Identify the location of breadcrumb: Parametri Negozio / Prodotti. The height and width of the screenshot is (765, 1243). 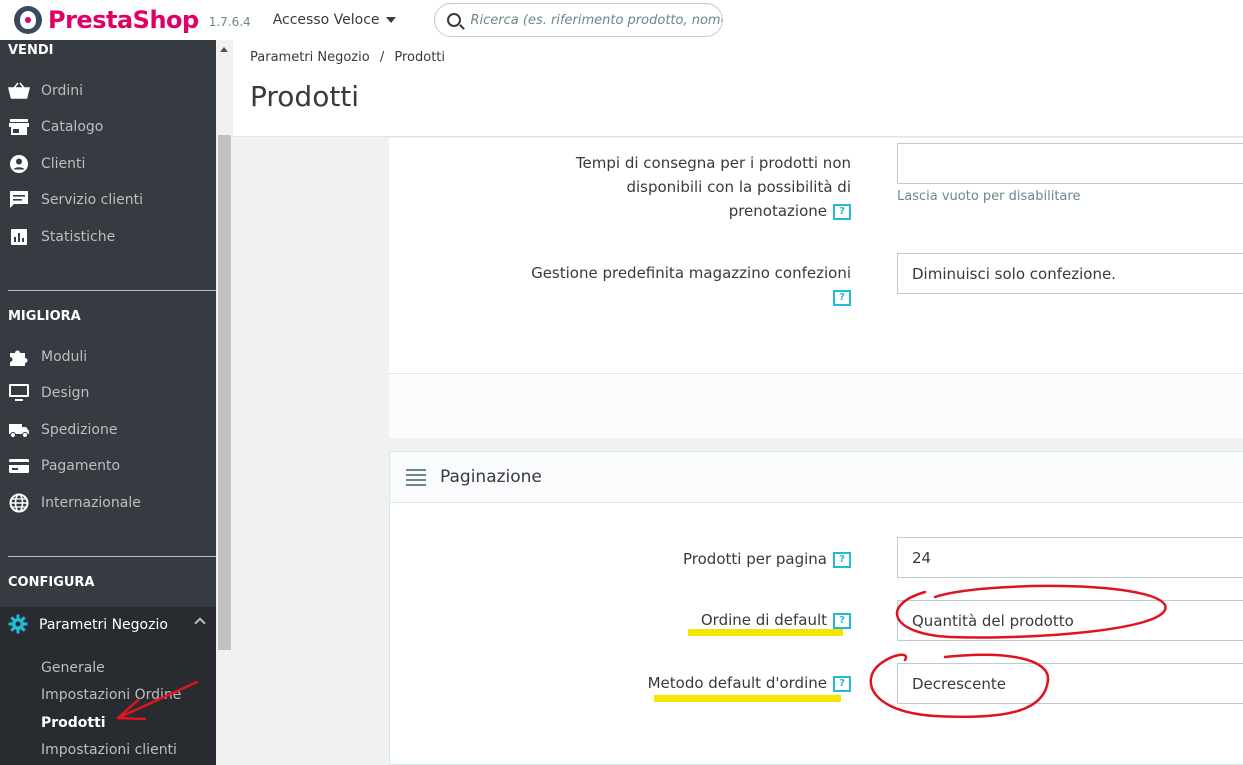
(347, 57).